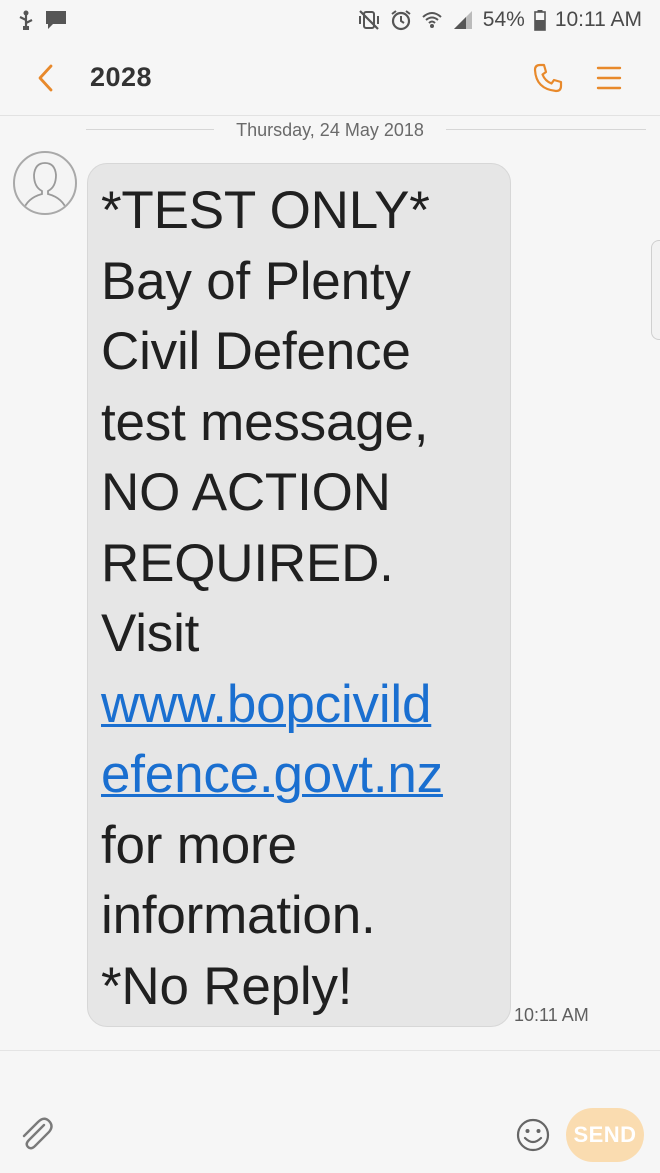 Image resolution: width=660 pixels, height=1173 pixels. I want to click on menu-button, so click(609, 78).